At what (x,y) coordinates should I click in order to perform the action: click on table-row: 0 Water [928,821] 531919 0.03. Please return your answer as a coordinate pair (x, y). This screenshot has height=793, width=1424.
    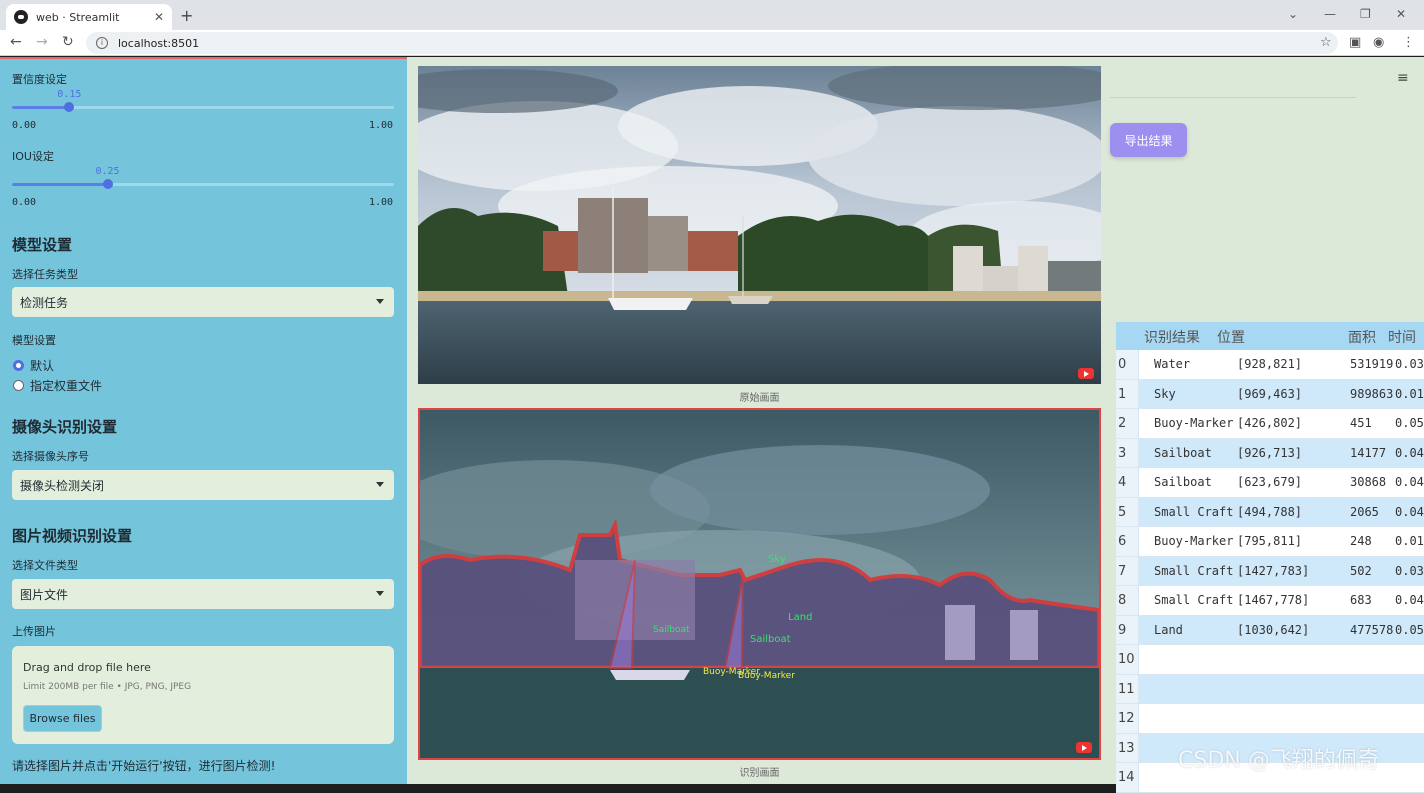
    Looking at the image, I should click on (1270, 365).